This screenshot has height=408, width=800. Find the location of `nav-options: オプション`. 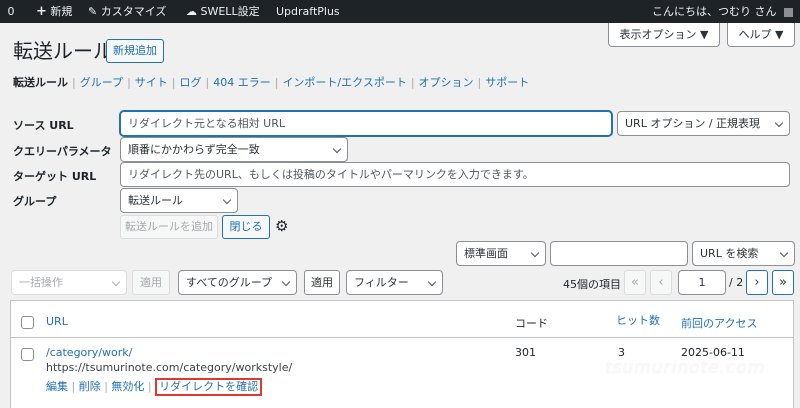

nav-options: オプション is located at coordinates (446, 82).